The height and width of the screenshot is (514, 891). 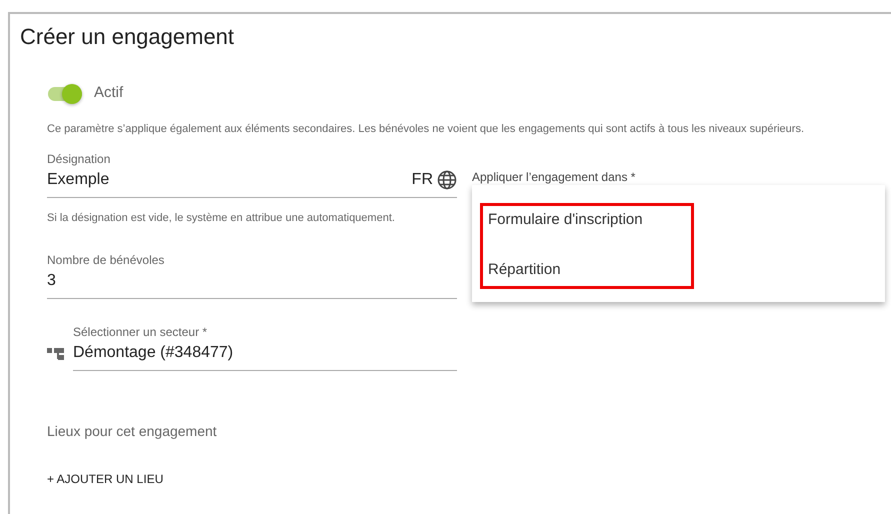 What do you see at coordinates (221, 218) in the screenshot?
I see `help-text: Si la désignation est vide, le système en attribue une automatiquement.` at bounding box center [221, 218].